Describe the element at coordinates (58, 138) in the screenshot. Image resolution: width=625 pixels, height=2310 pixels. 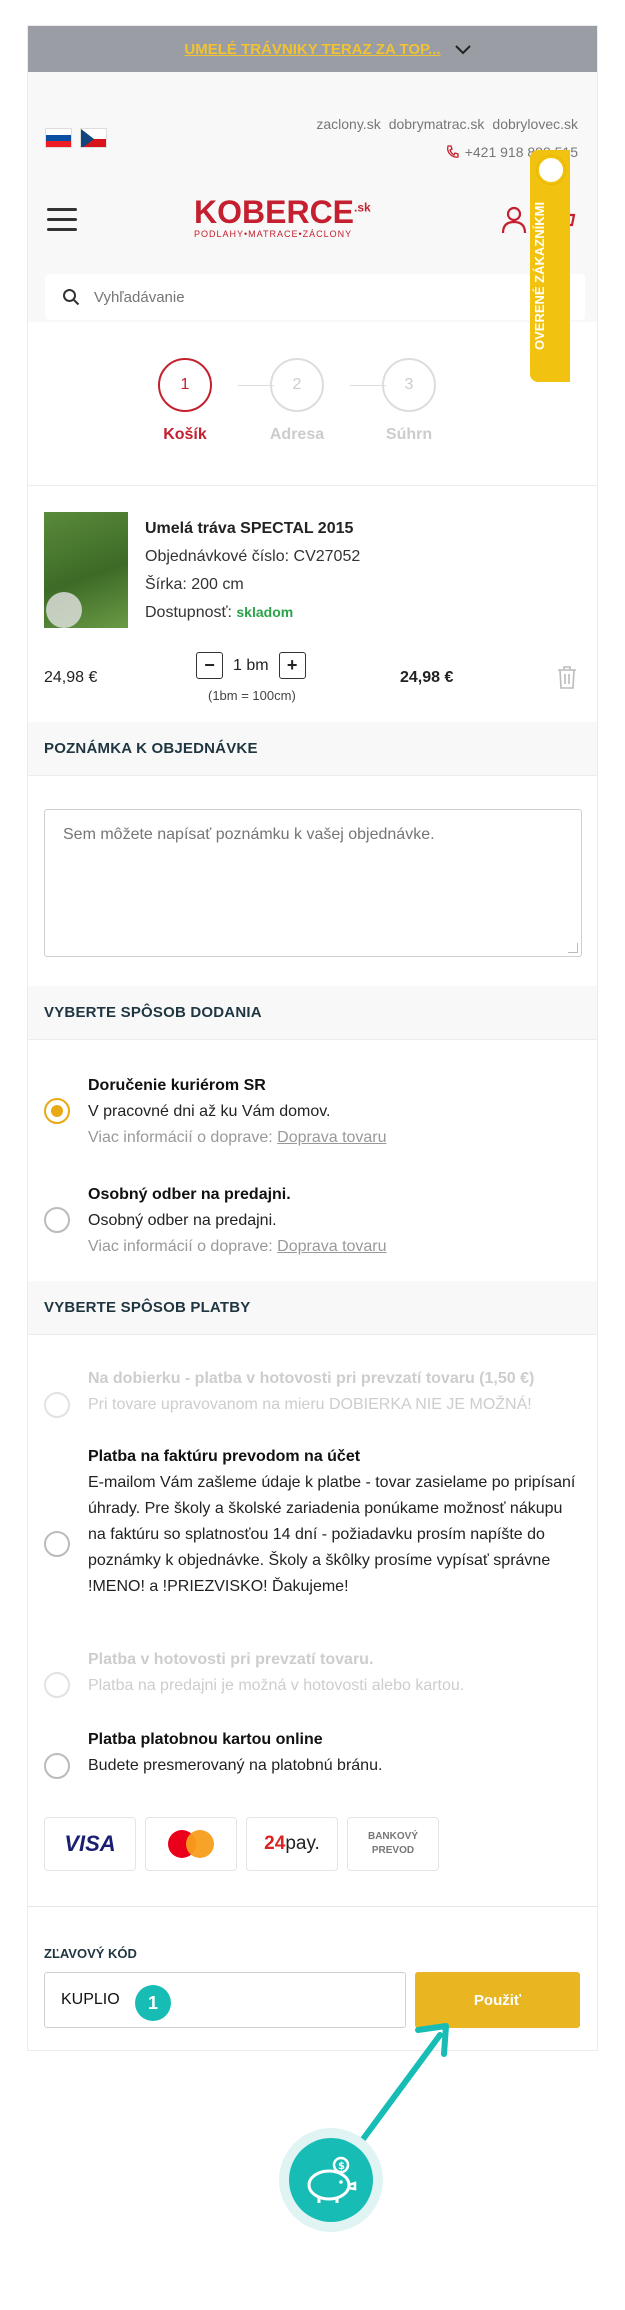
I see `flag-sk-icon` at that location.